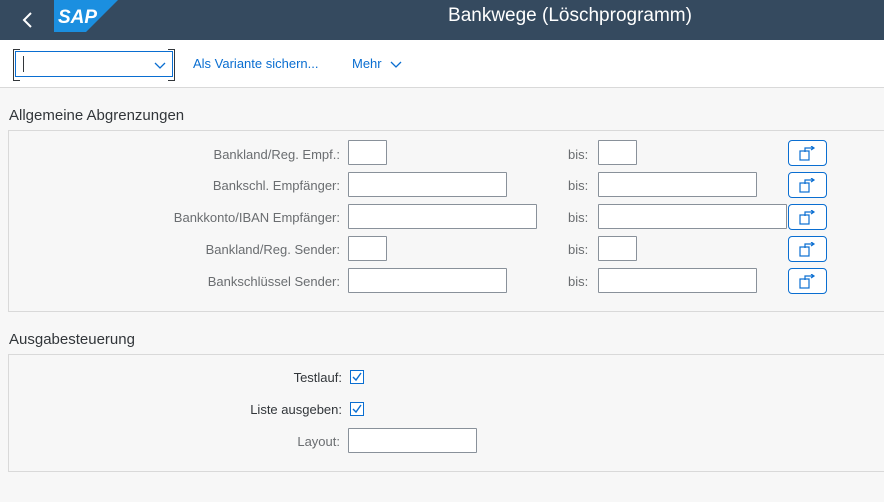 Image resolution: width=884 pixels, height=502 pixels. What do you see at coordinates (296, 409) in the screenshot?
I see `label-liste-ausgeben: Liste ausgeben:` at bounding box center [296, 409].